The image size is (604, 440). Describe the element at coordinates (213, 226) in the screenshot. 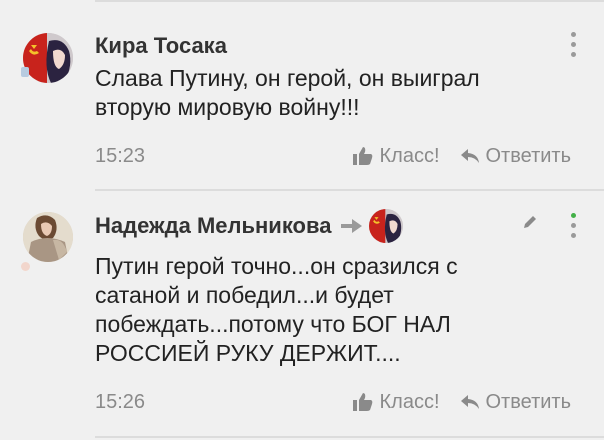

I see `comment-author: Надежда Мельникова` at that location.